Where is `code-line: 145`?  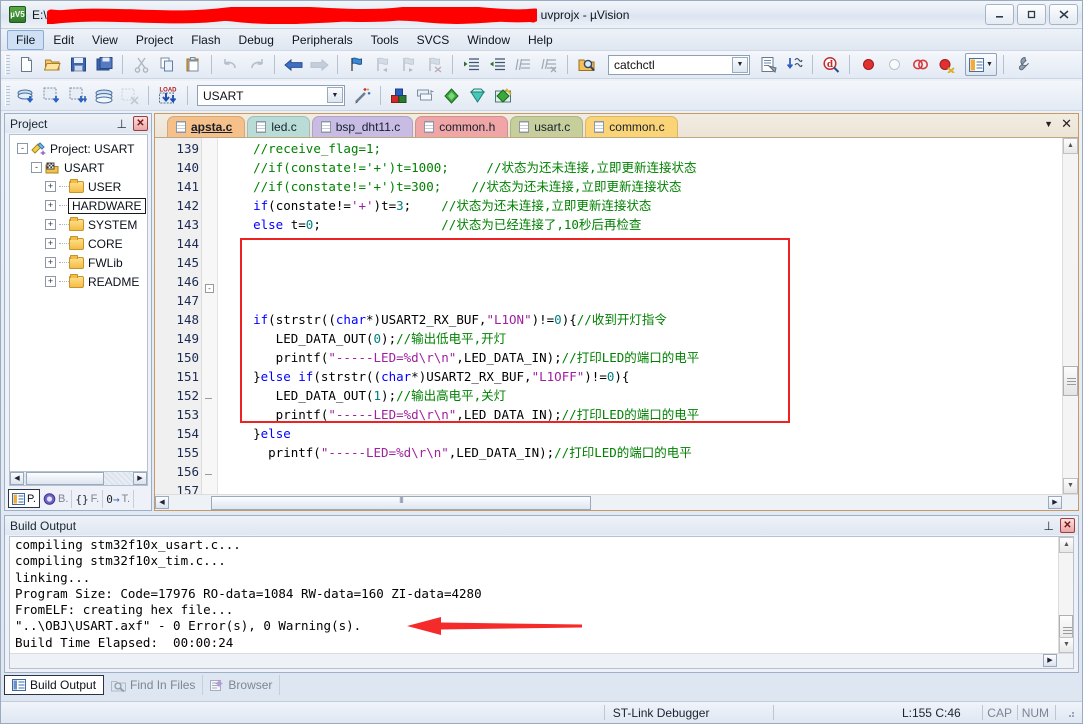
code-line: 145 is located at coordinates (616, 262).